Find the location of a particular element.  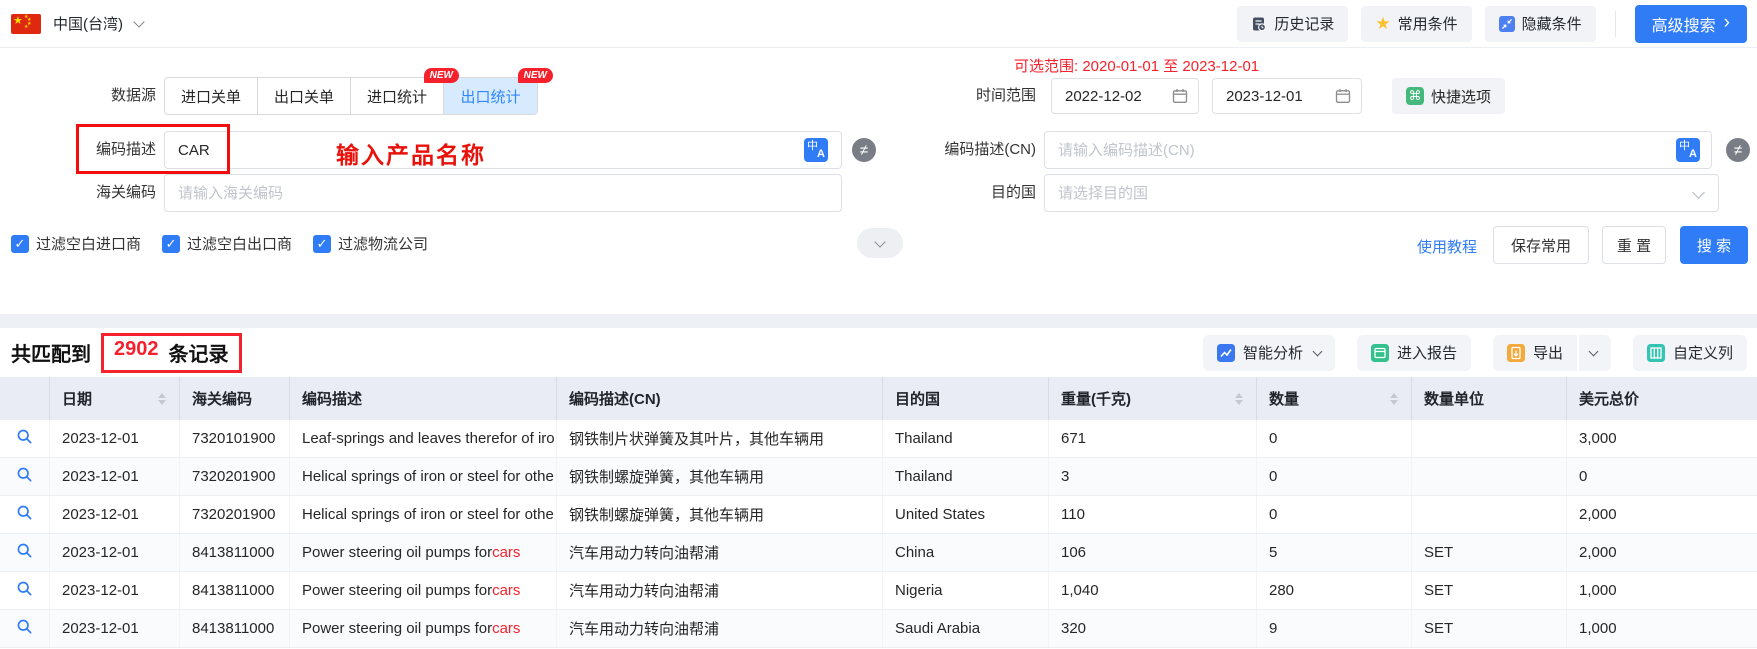

section-divider-band is located at coordinates (878, 321).